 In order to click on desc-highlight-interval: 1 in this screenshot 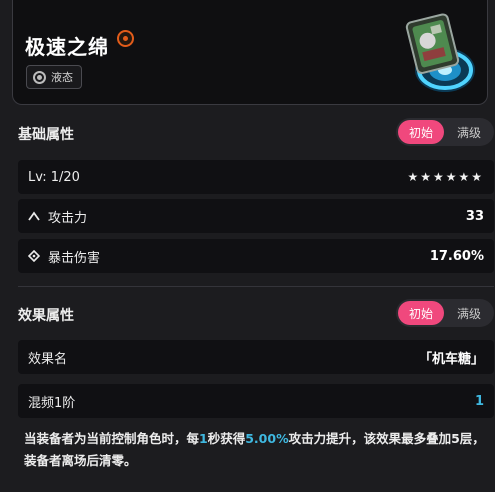, I will do `click(203, 438)`.